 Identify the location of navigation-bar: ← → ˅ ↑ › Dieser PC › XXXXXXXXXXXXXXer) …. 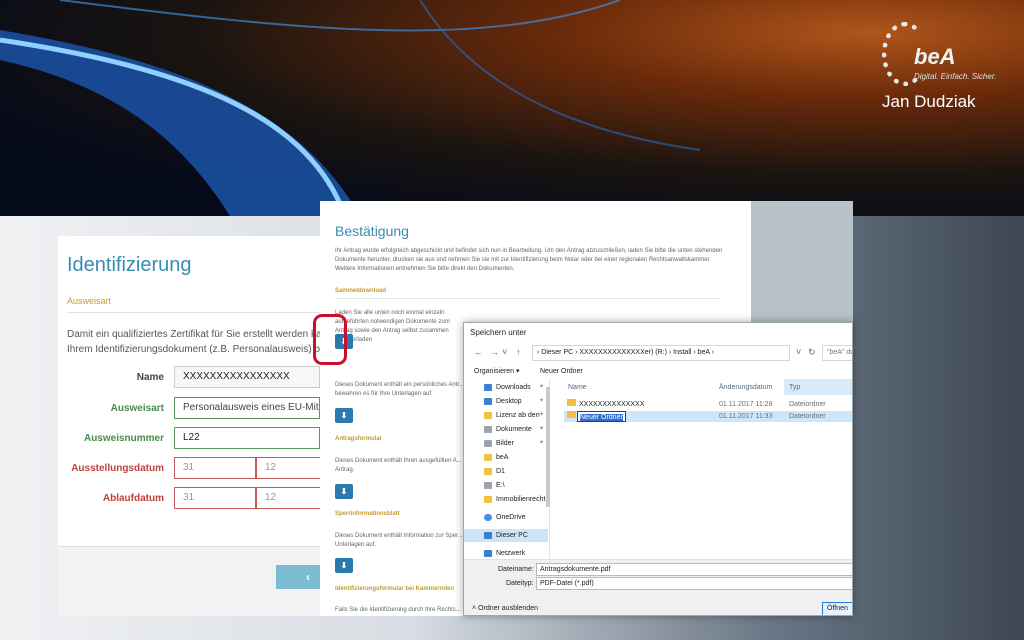
(661, 353).